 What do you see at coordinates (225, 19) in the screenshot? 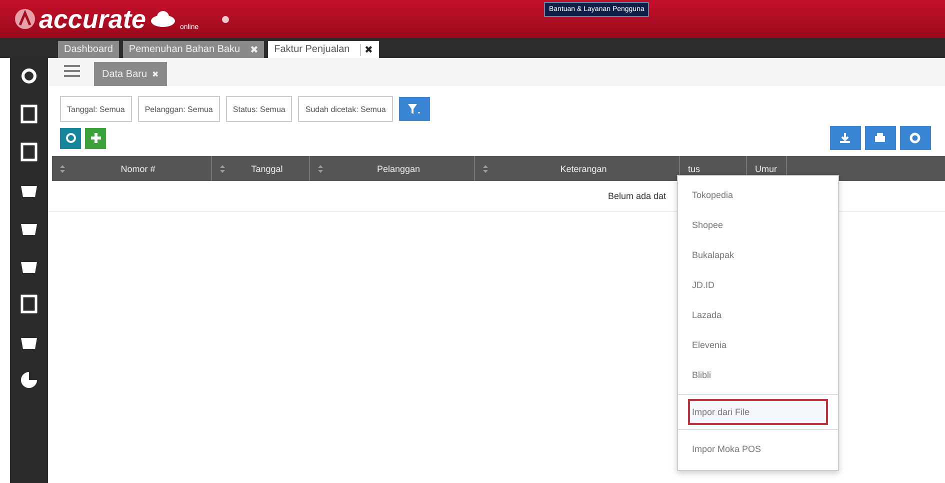
I see `status-dot-icon` at bounding box center [225, 19].